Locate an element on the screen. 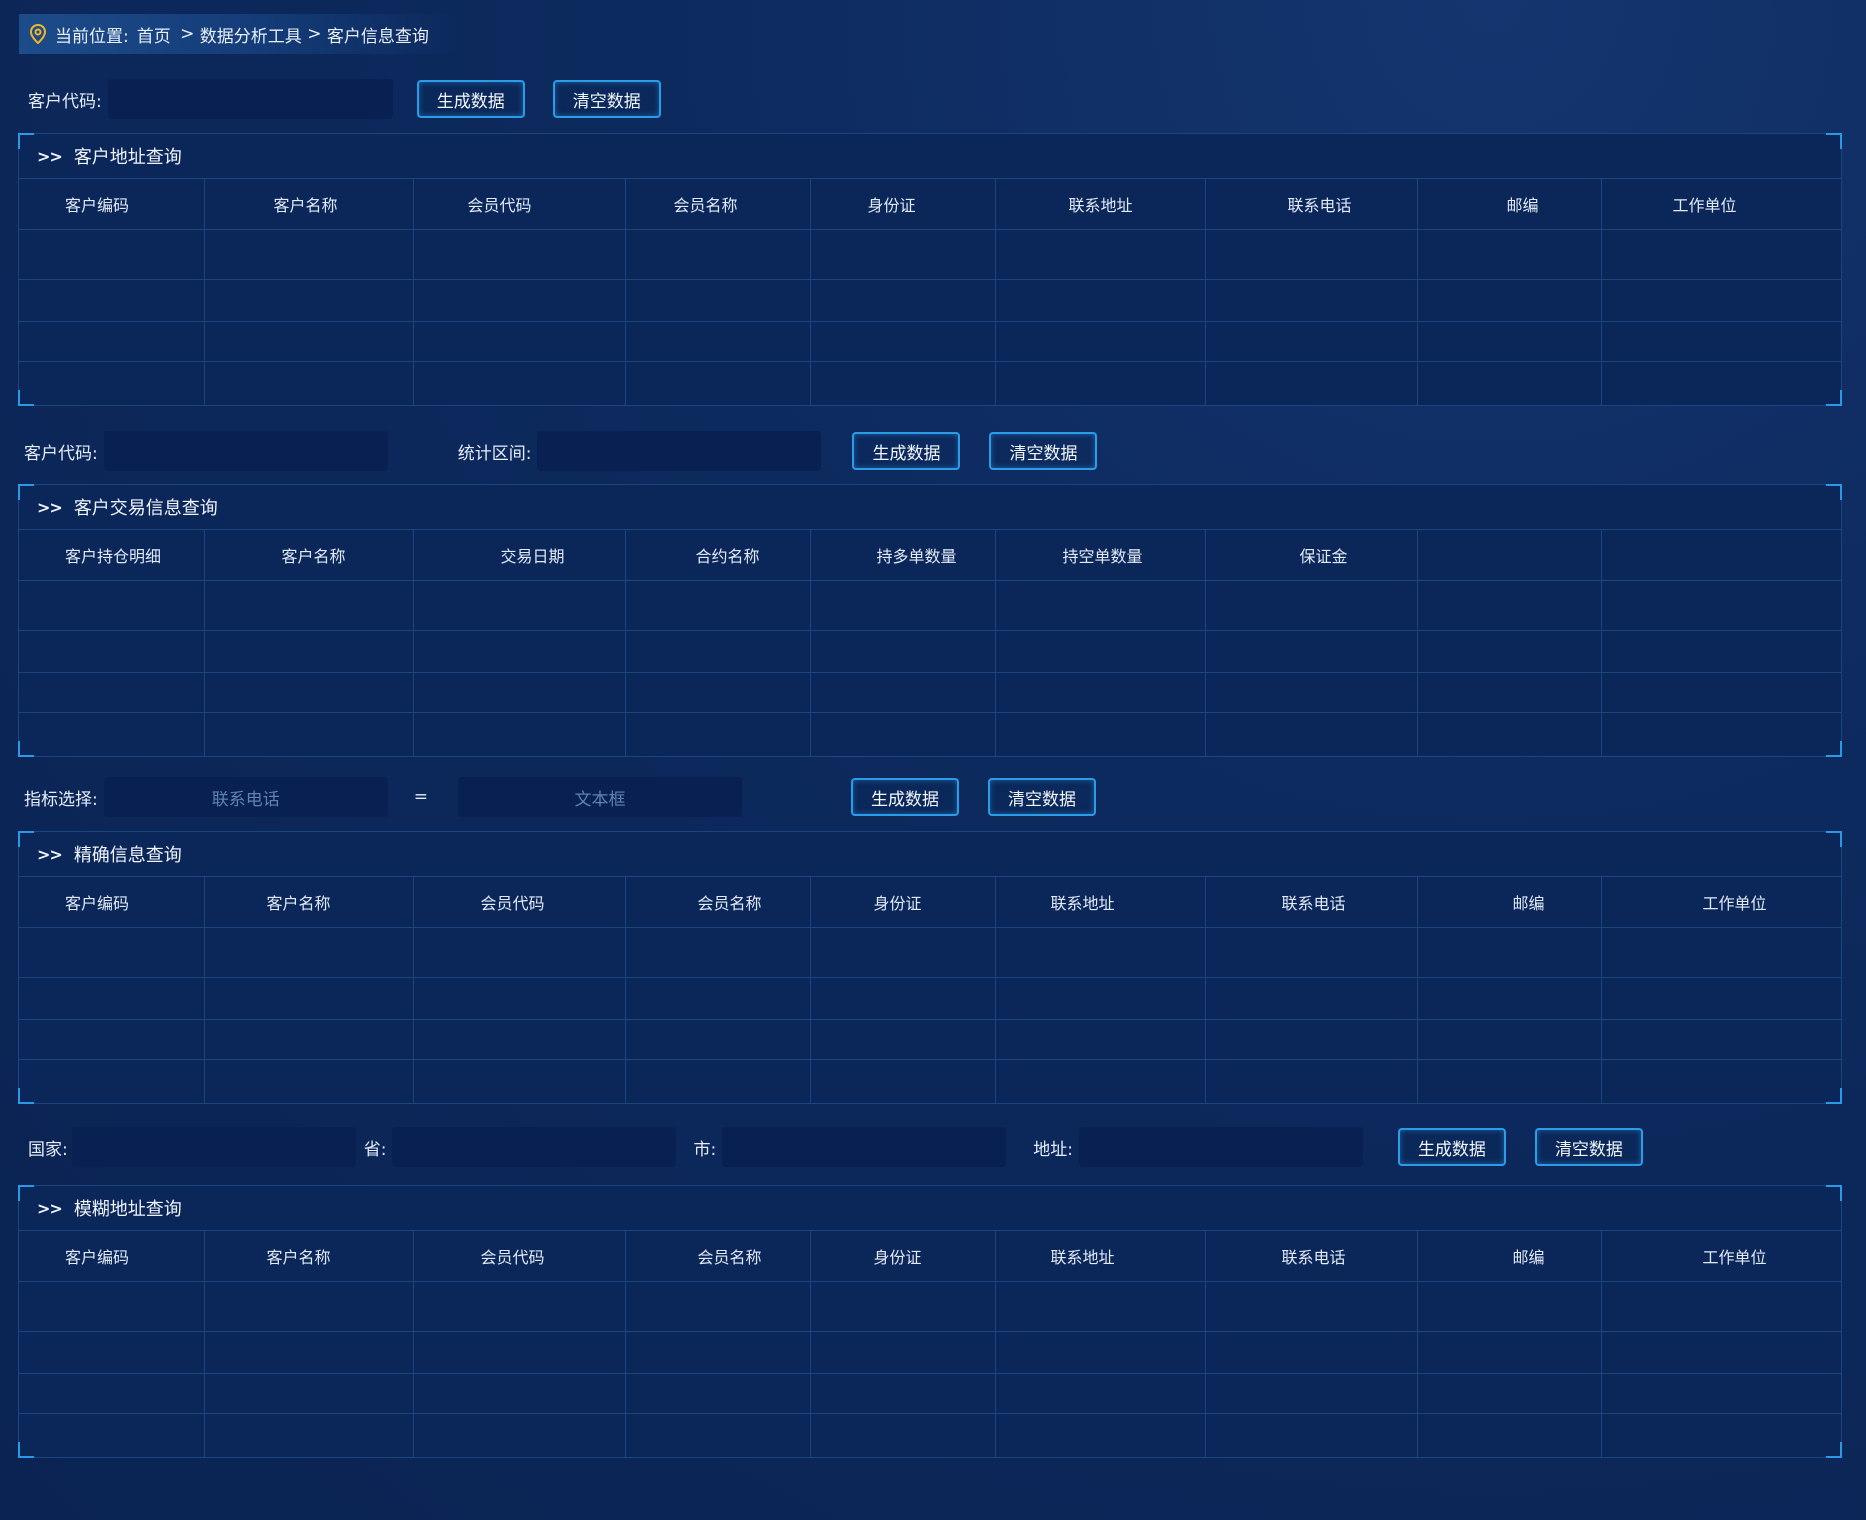  column-header: 交易日期 is located at coordinates (519, 555).